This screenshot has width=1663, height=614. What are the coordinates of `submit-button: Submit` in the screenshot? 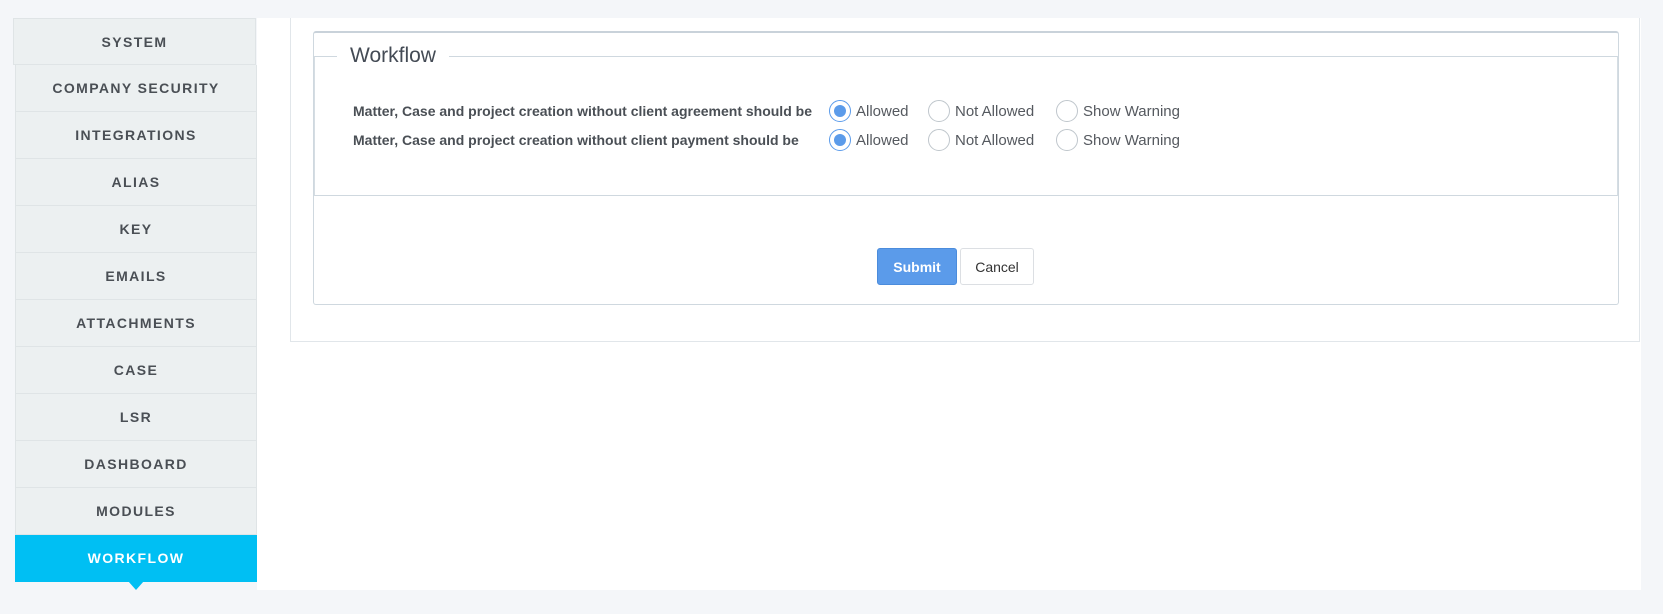 It's located at (917, 266).